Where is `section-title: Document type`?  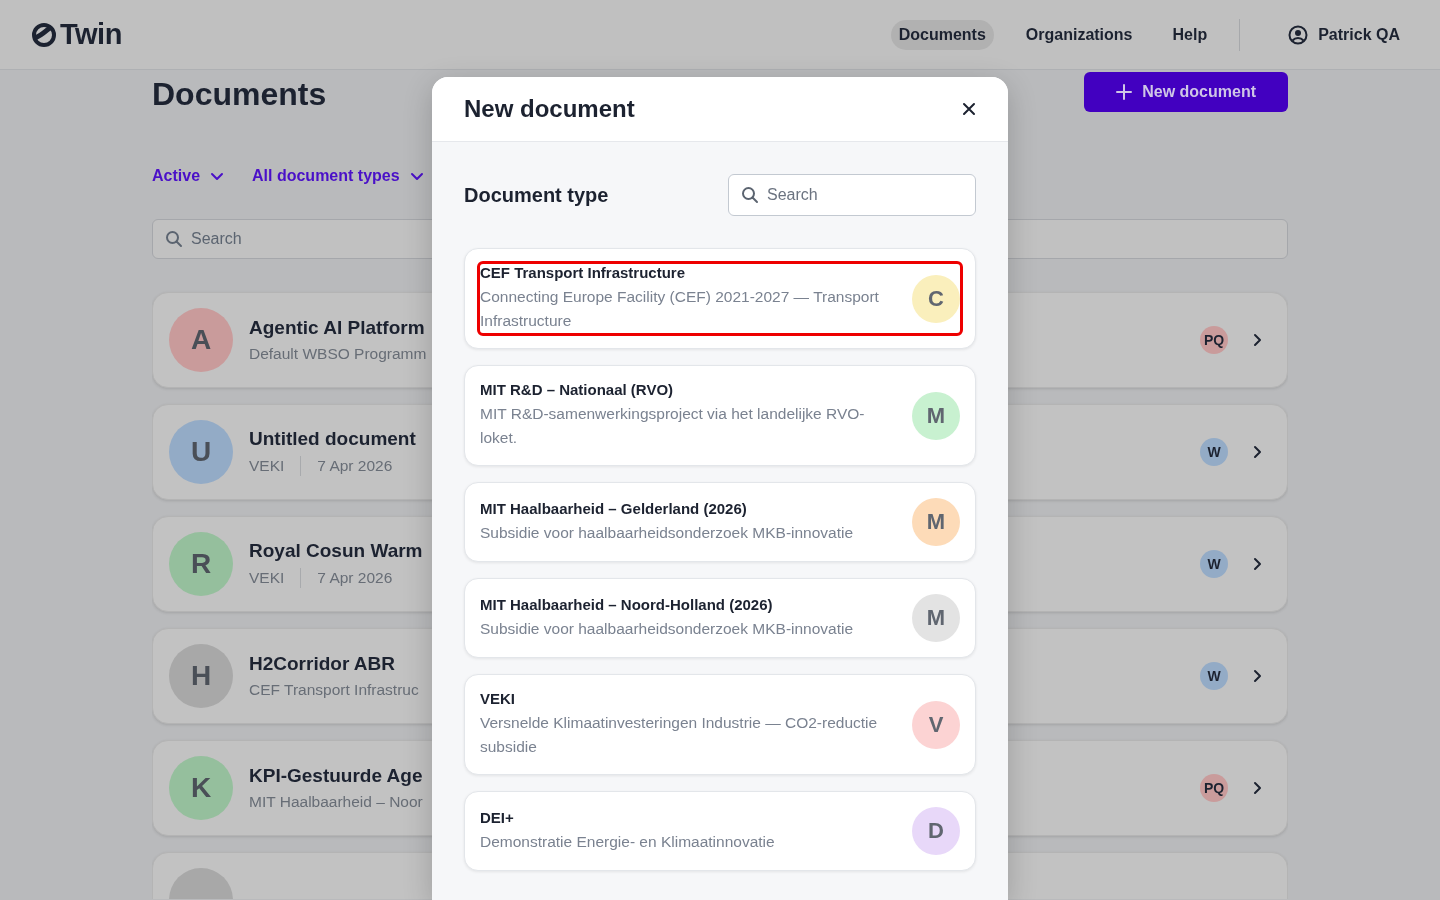
section-title: Document type is located at coordinates (536, 195).